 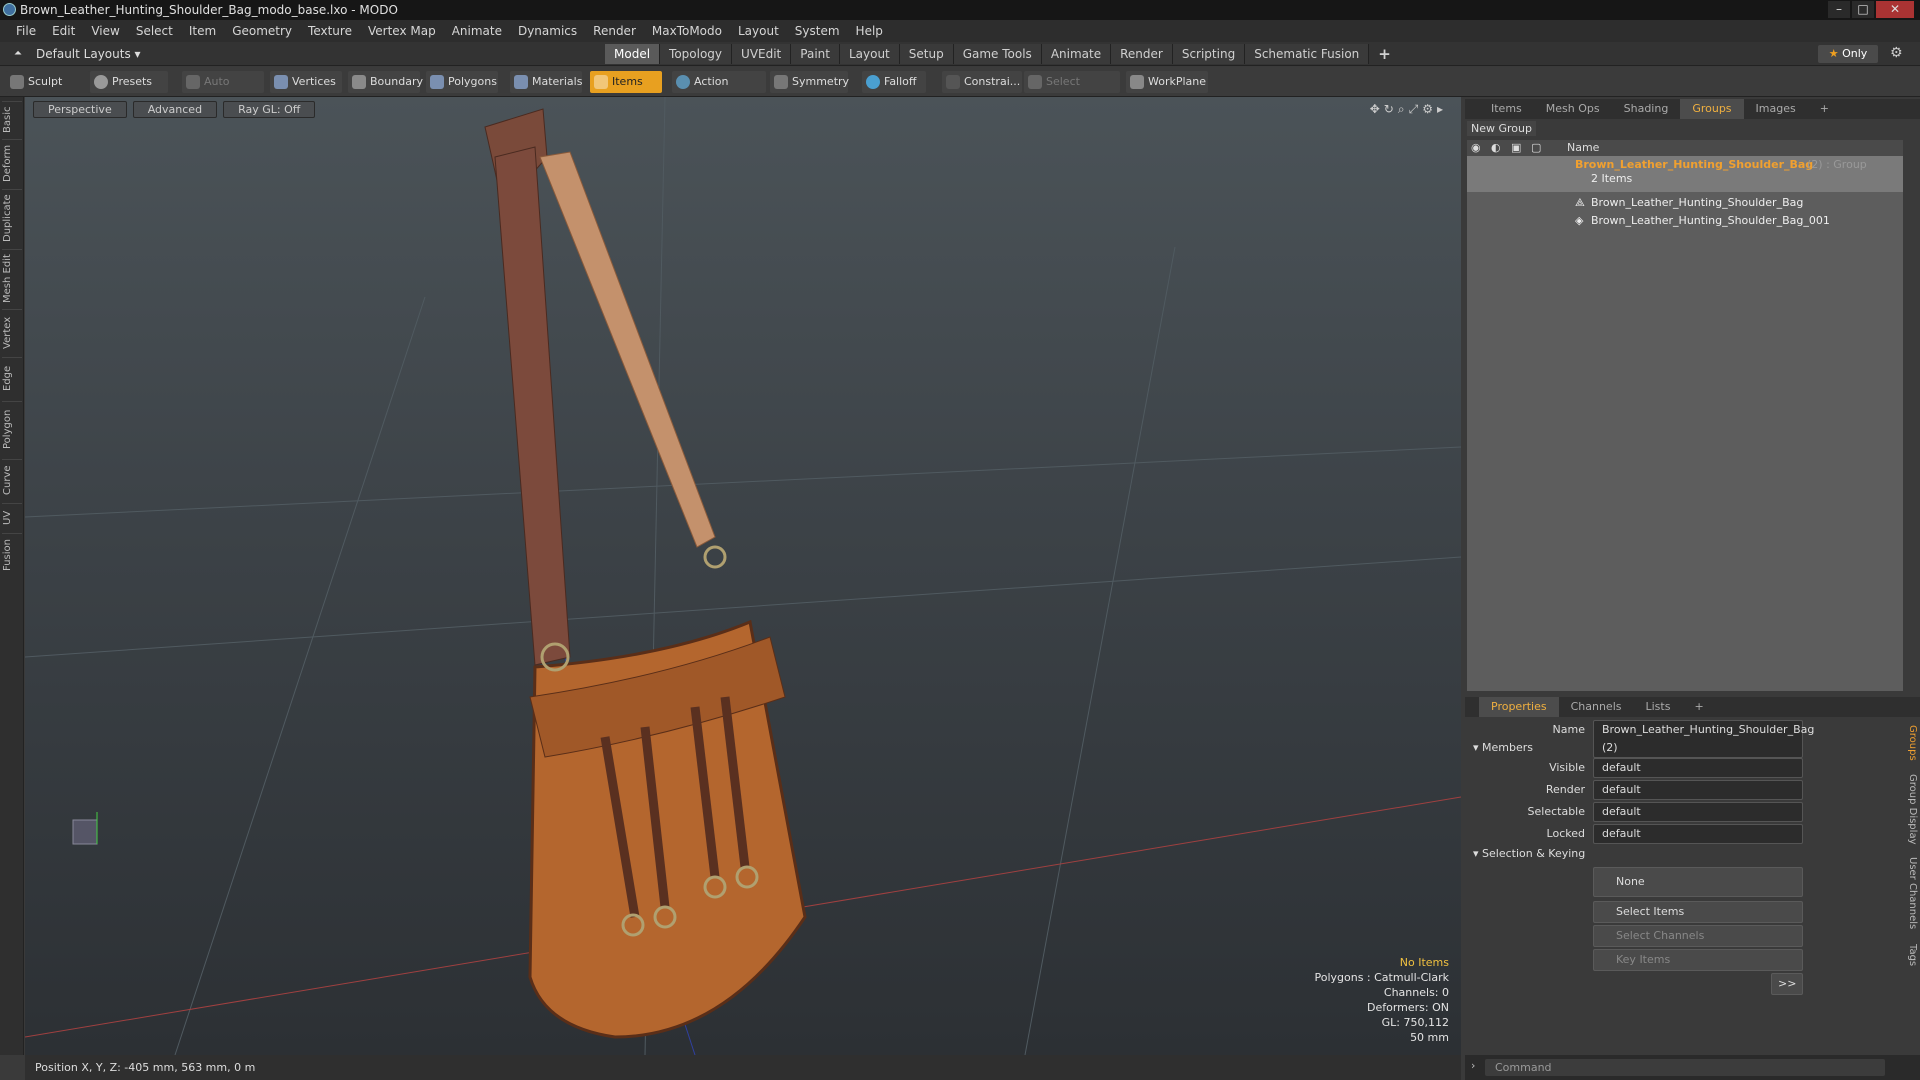 What do you see at coordinates (223, 90) in the screenshot?
I see `auto-select-button: Auto Select` at bounding box center [223, 90].